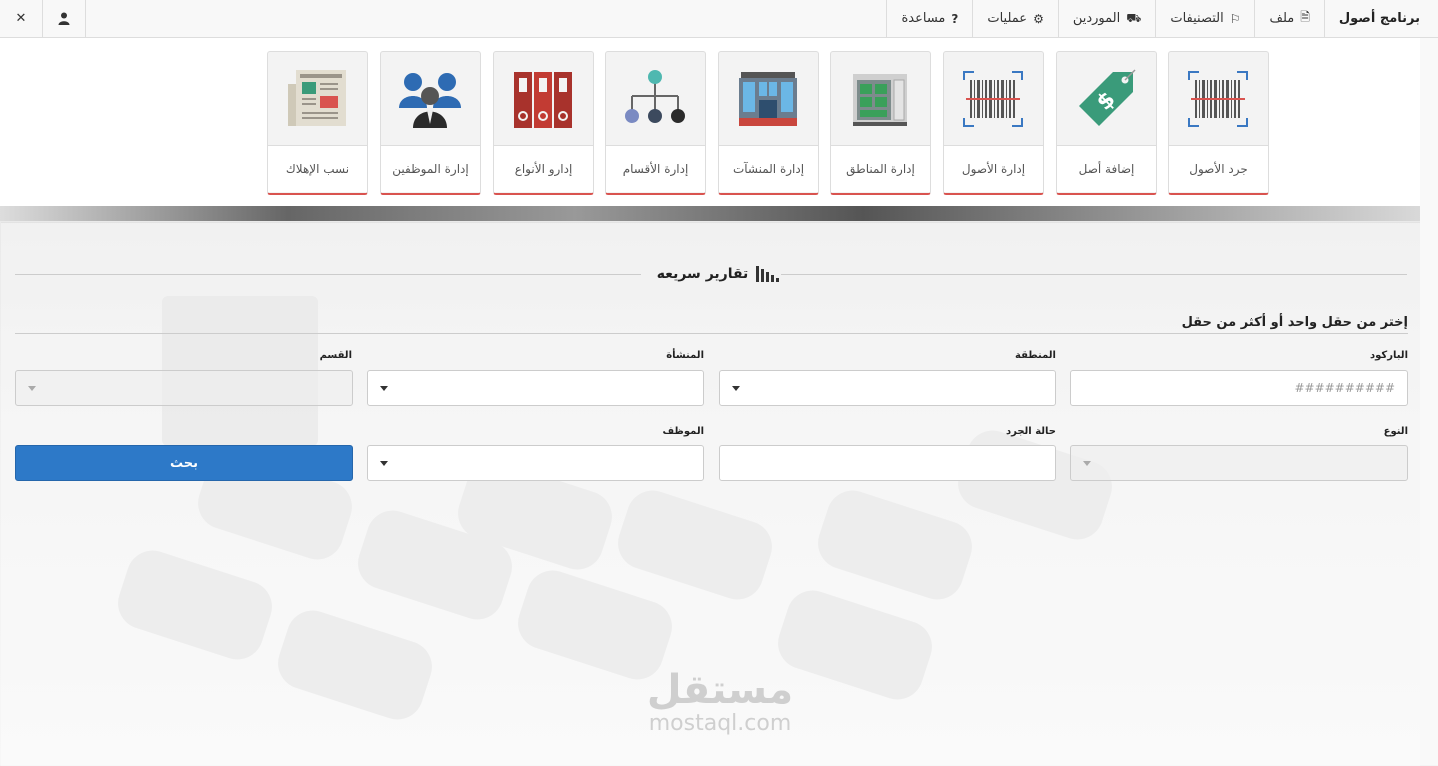 Image resolution: width=1438 pixels, height=766 pixels. I want to click on instruction-text: إختر من حقل واحد أو أكثر من حقل, so click(1294, 322).